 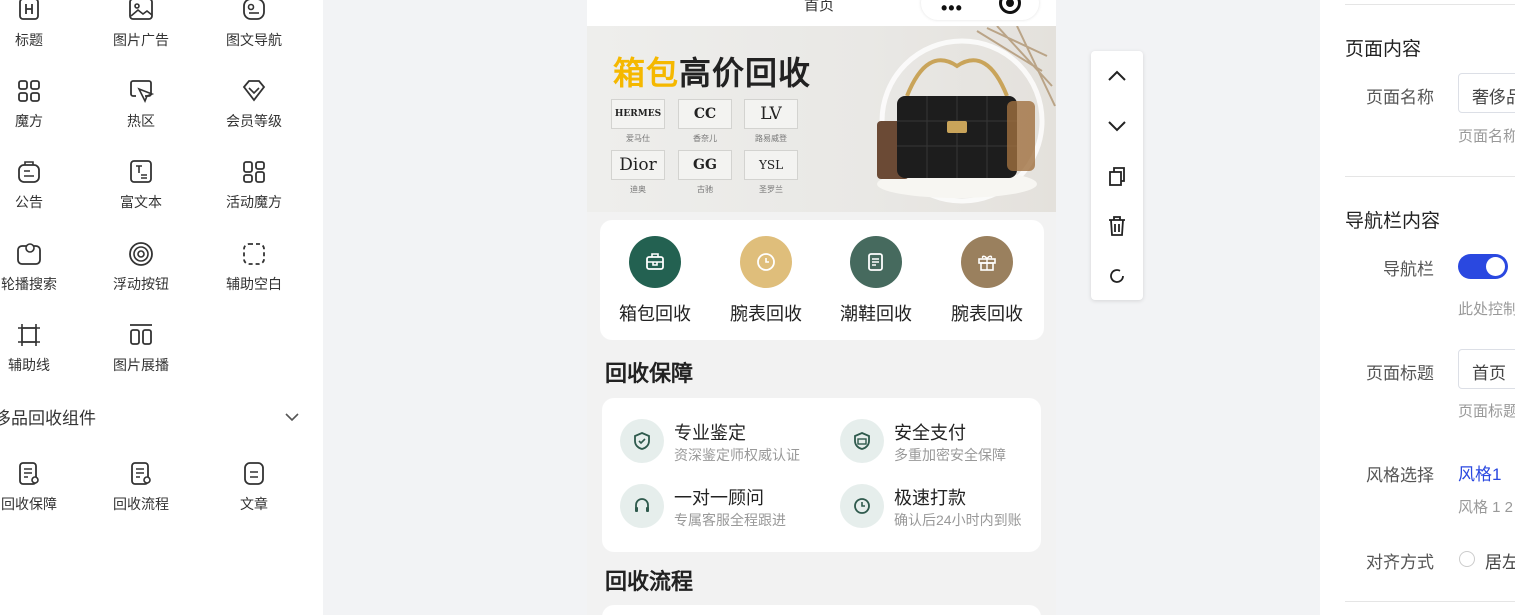 I want to click on component-recycle-flow: 回收流程, so click(x=141, y=487).